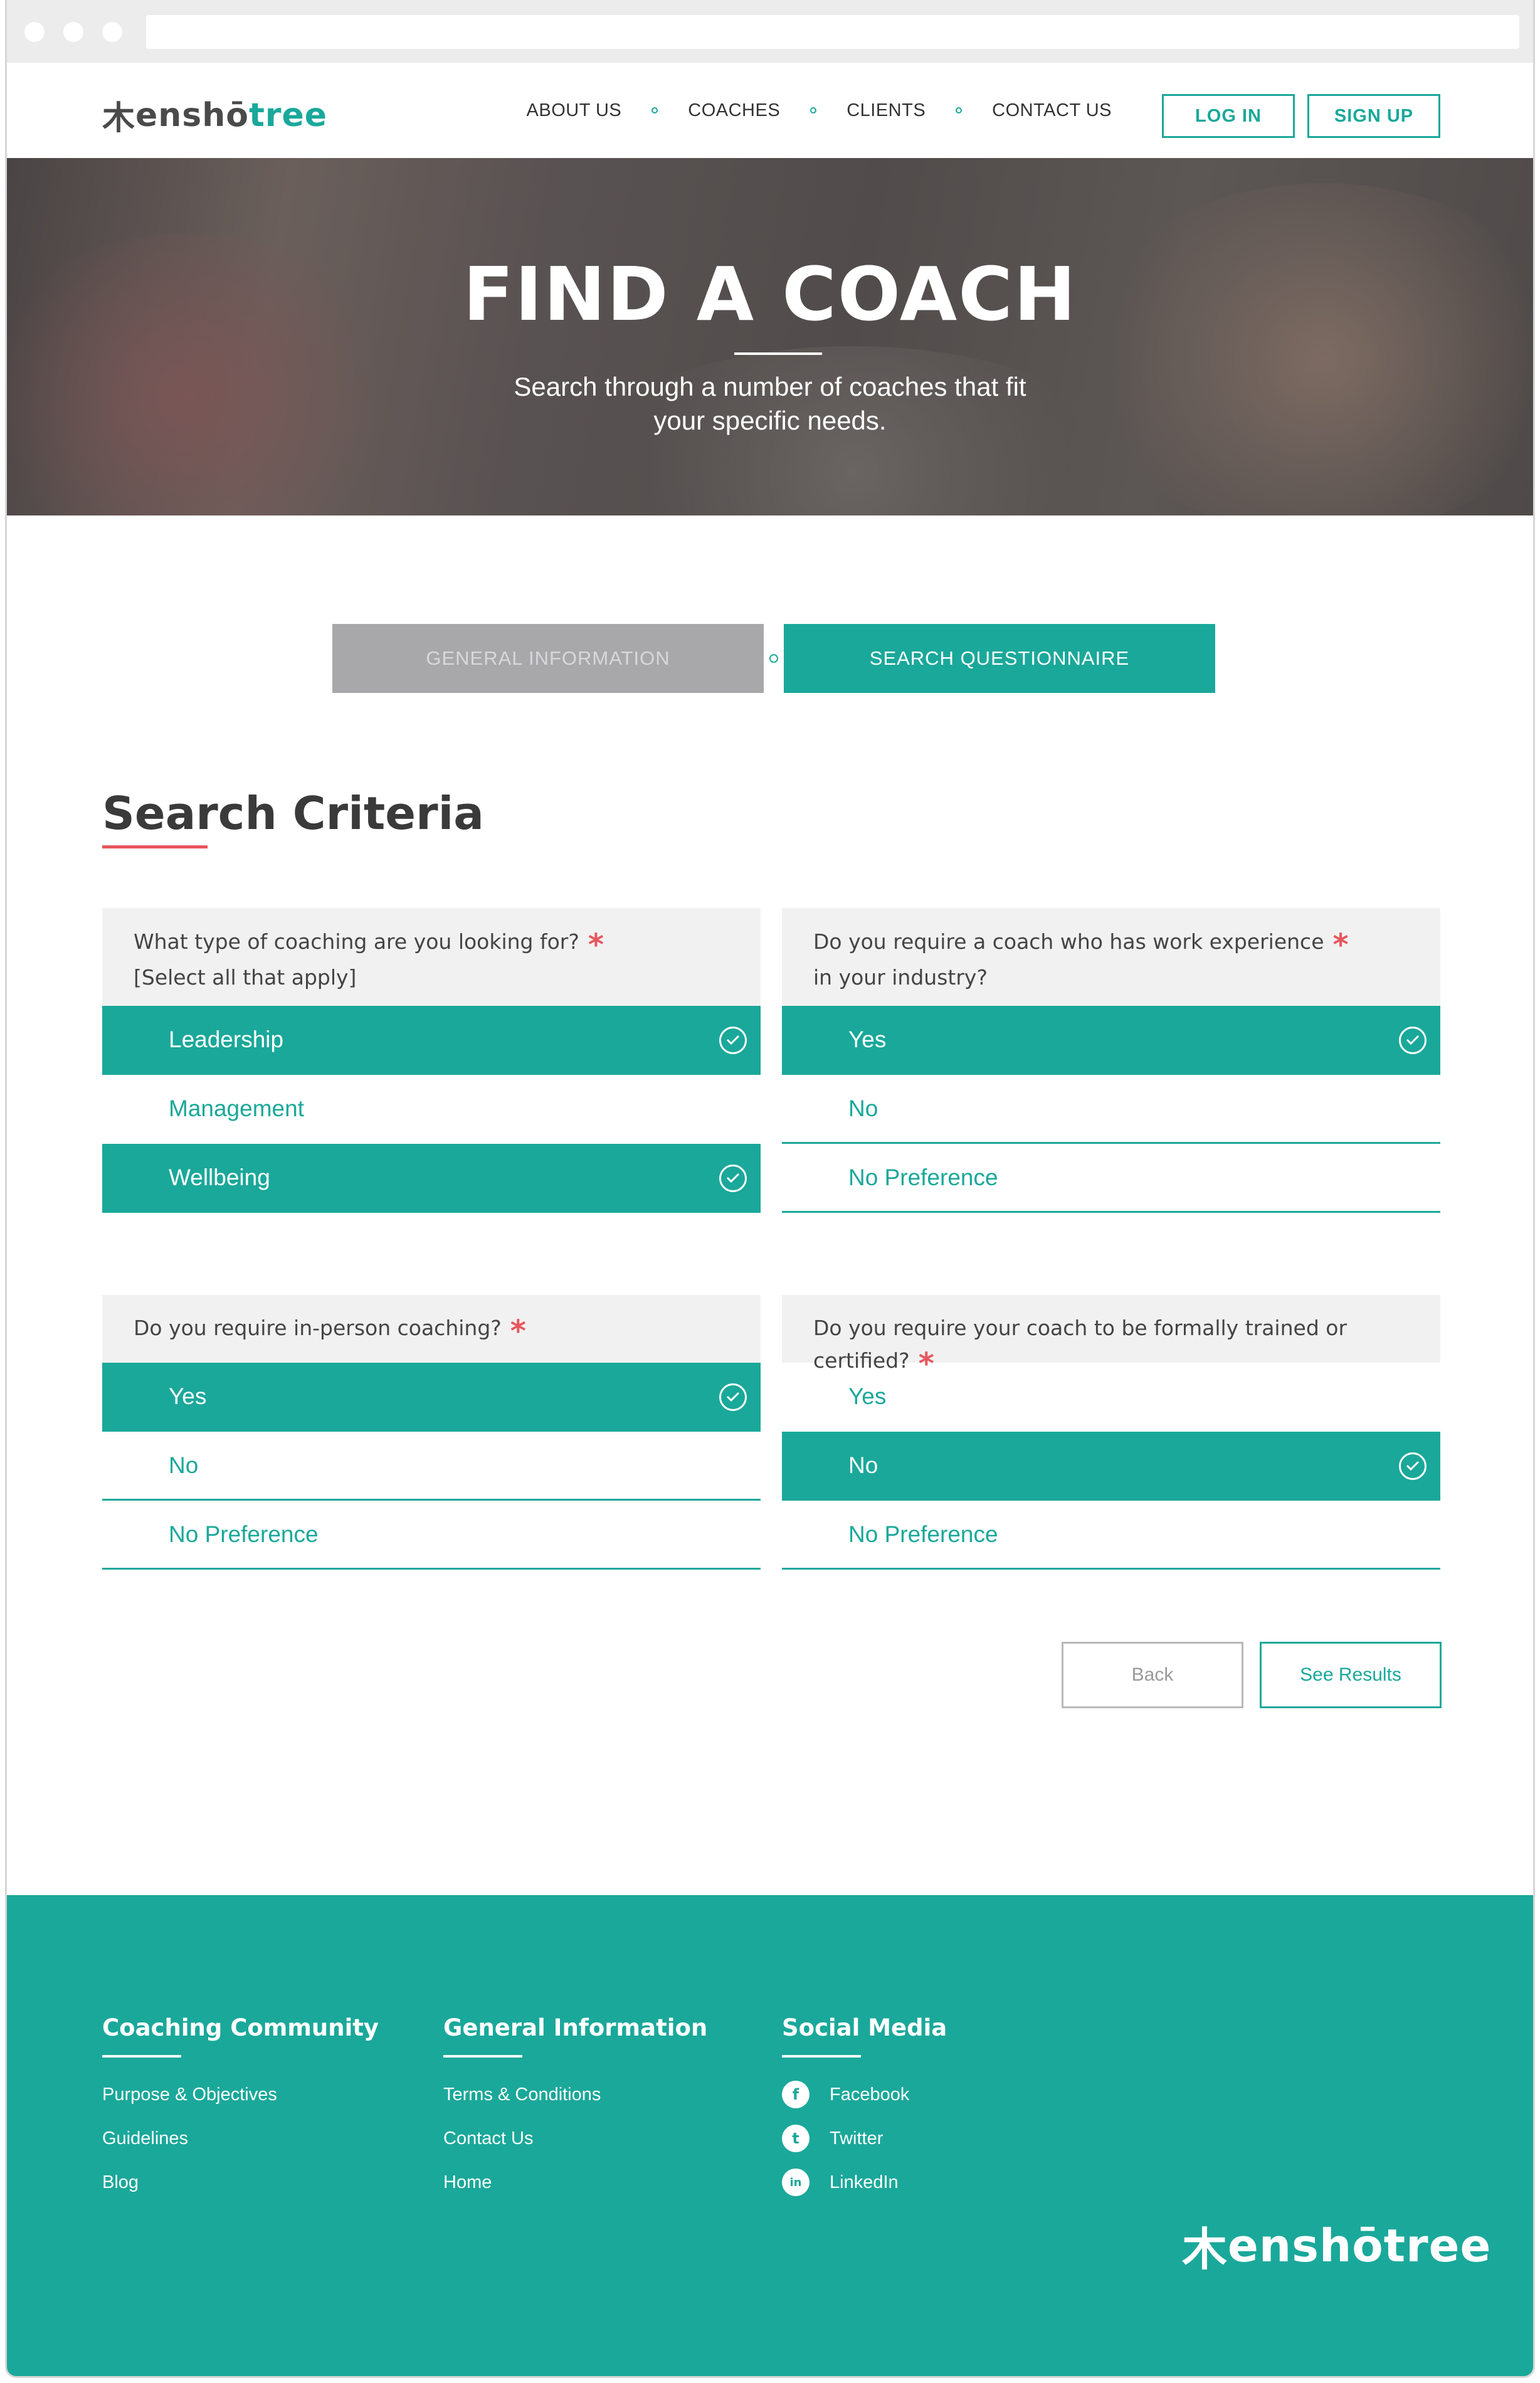  I want to click on nav-coaches: COACHES, so click(734, 110).